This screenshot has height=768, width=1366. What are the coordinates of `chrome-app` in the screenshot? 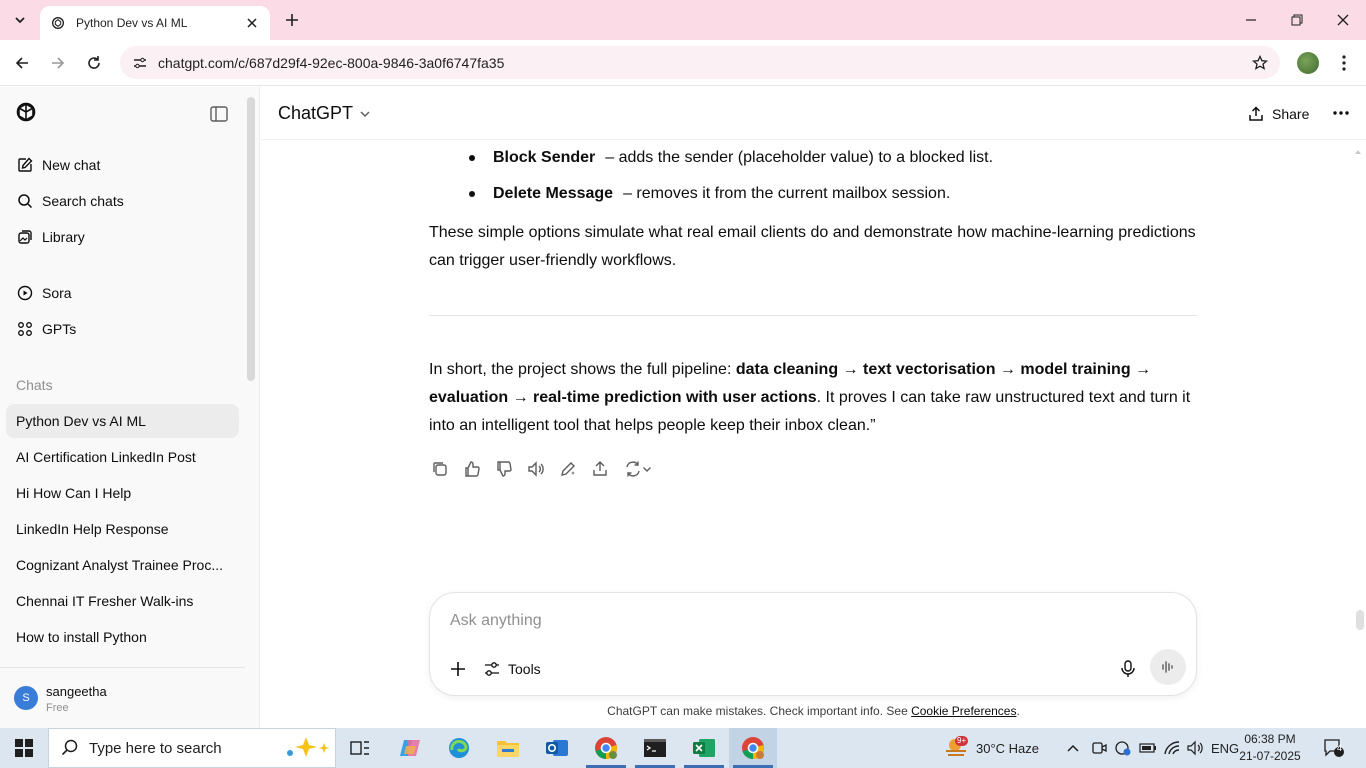 It's located at (606, 748).